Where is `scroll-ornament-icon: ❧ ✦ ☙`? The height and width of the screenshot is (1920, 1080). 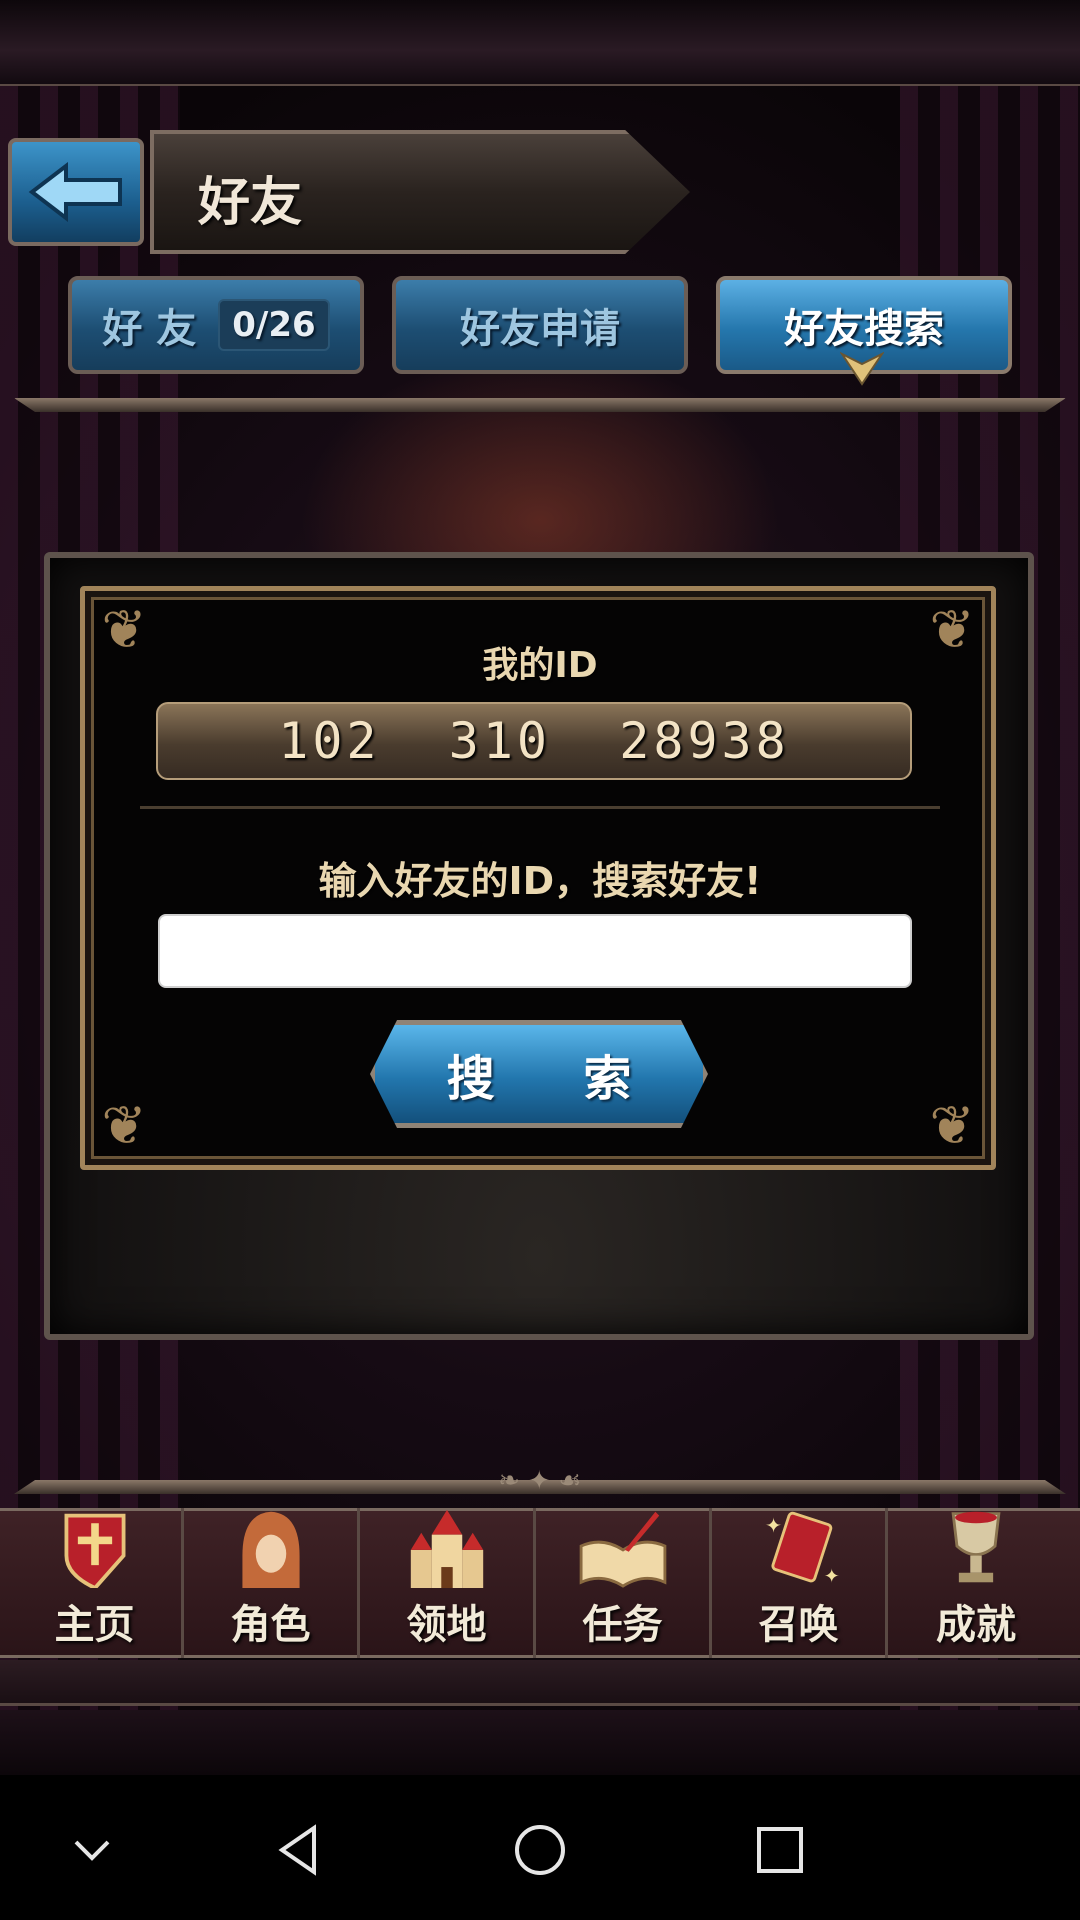 scroll-ornament-icon: ❧ ✦ ☙ is located at coordinates (540, 1481).